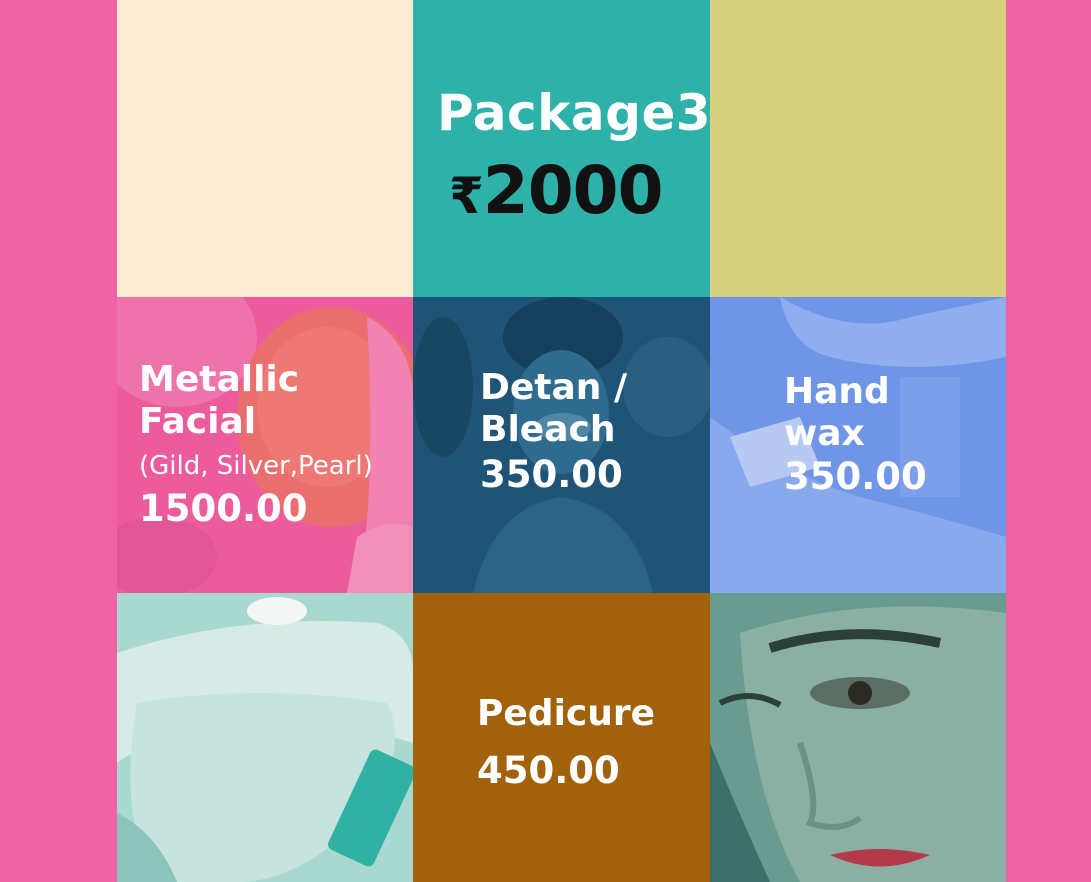 Image resolution: width=1091 pixels, height=882 pixels. What do you see at coordinates (573, 113) in the screenshot?
I see `package-title: Package3` at bounding box center [573, 113].